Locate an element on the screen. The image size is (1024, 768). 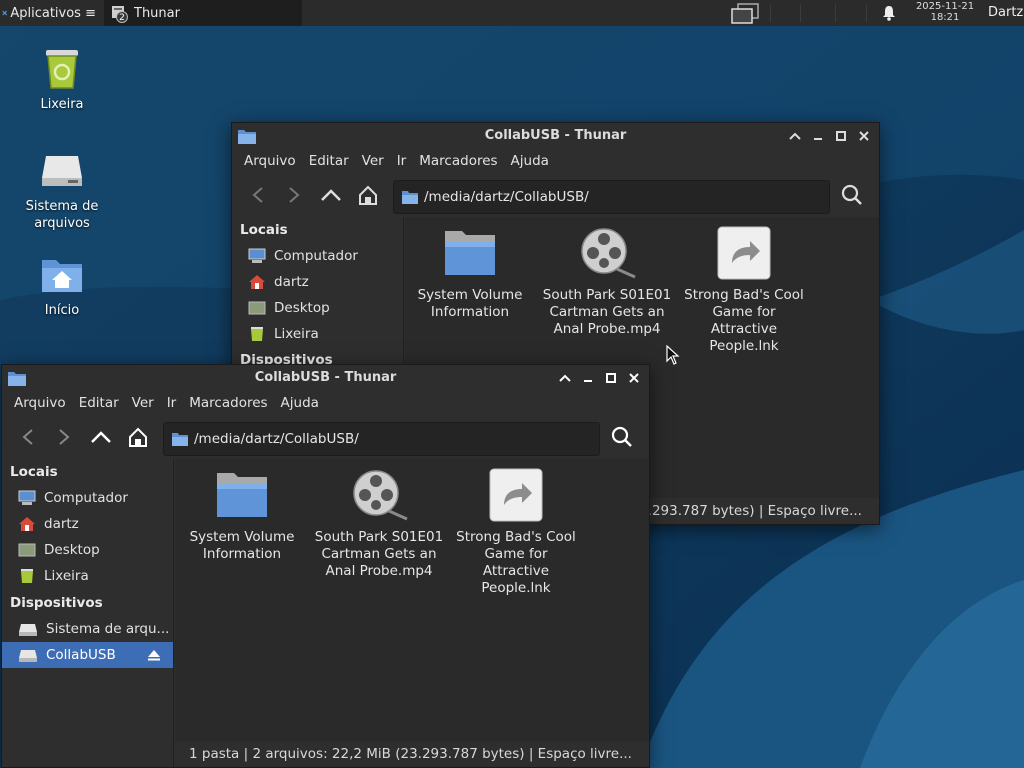
desktop-icon-home: Início is located at coordinates (62, 284).